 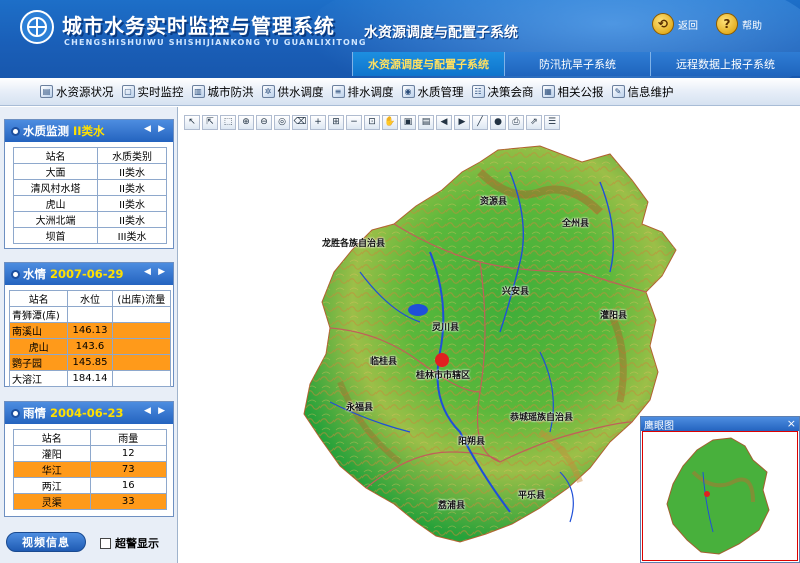 What do you see at coordinates (725, 64) in the screenshot?
I see `tab-remote-report: 远程数据上报子系统` at bounding box center [725, 64].